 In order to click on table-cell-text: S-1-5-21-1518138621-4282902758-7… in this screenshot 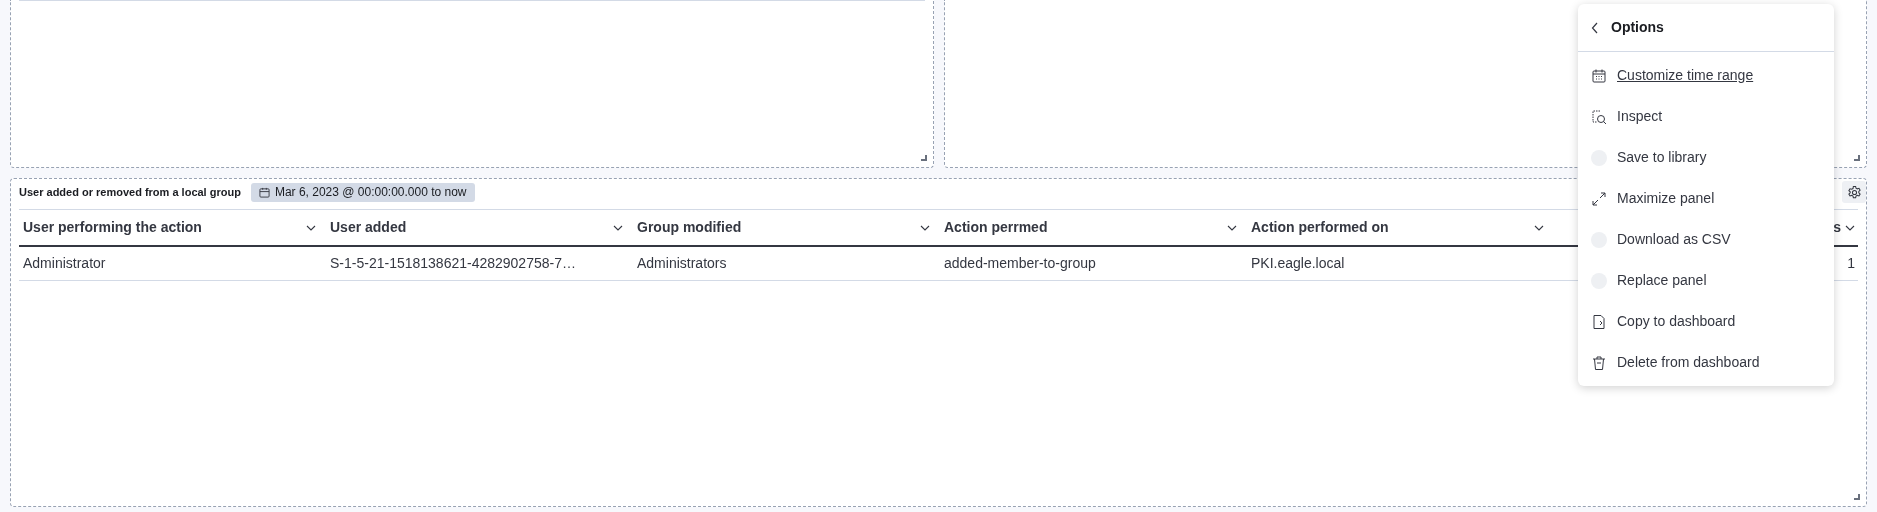, I will do `click(453, 263)`.